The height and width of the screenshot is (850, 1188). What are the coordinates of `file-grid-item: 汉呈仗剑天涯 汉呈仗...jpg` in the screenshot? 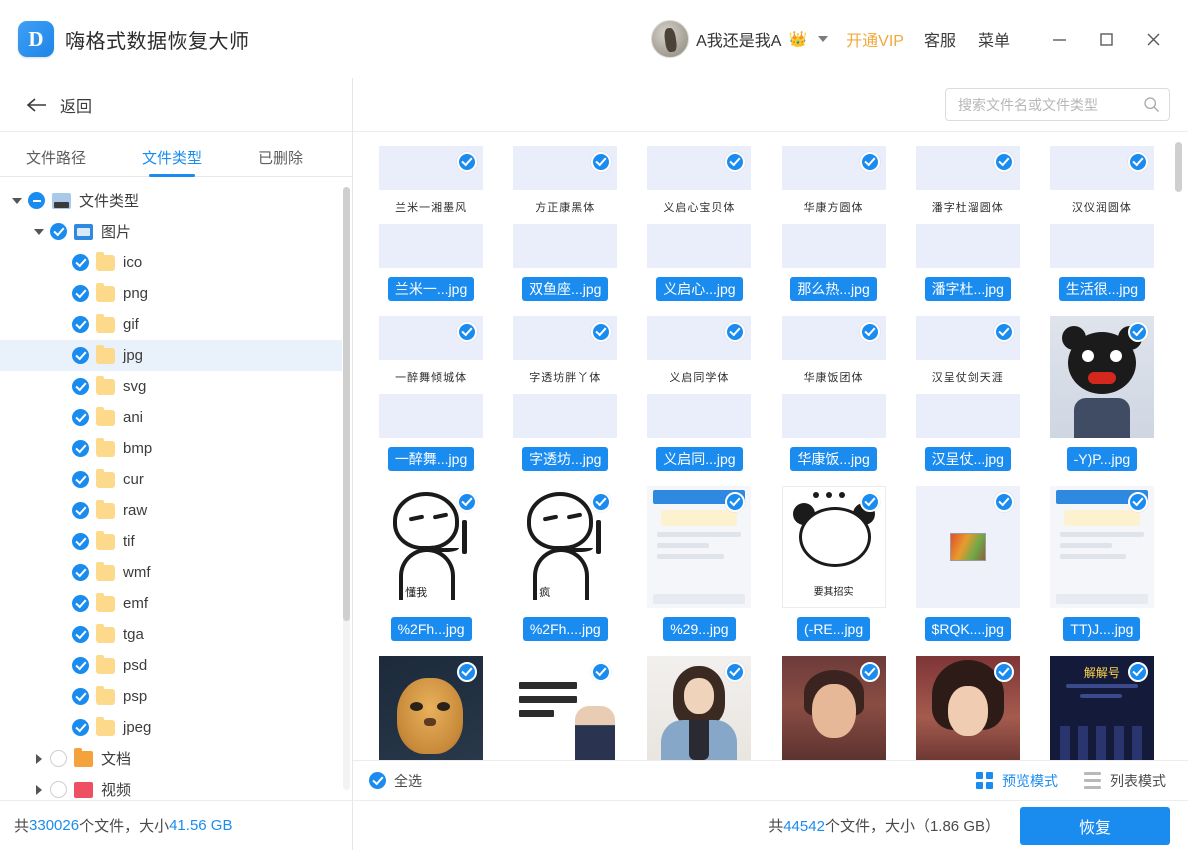 It's located at (968, 401).